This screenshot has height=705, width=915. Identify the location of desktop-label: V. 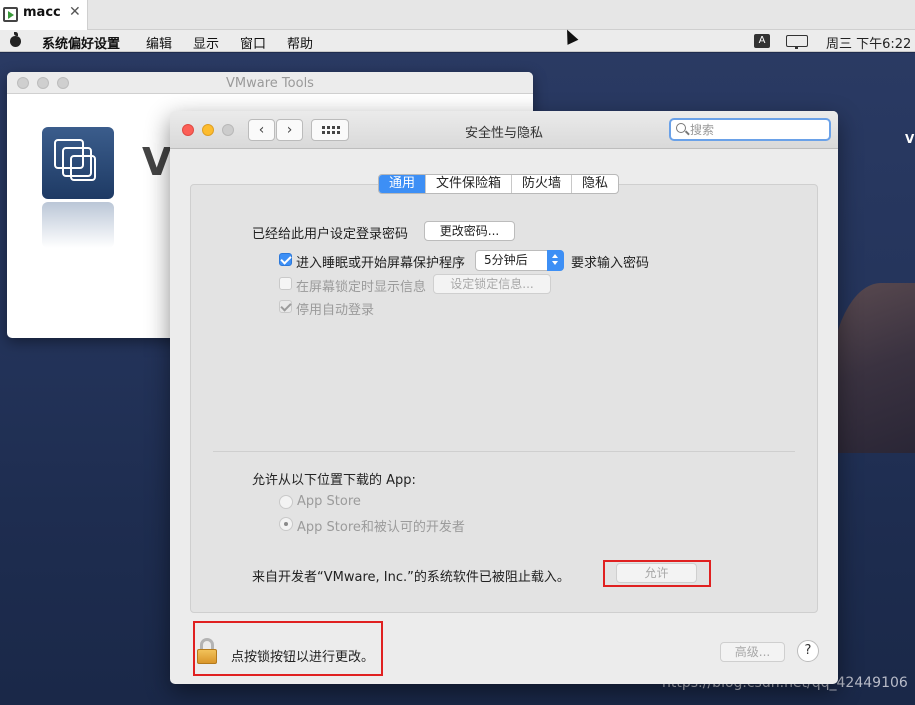
(910, 139).